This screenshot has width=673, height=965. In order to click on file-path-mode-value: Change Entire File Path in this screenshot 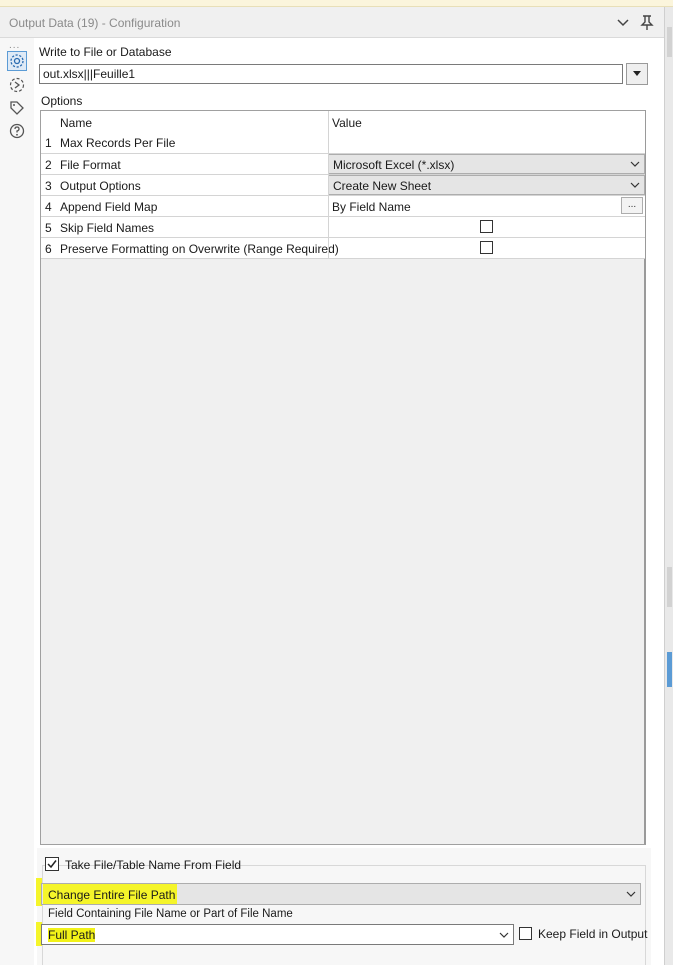, I will do `click(112, 895)`.